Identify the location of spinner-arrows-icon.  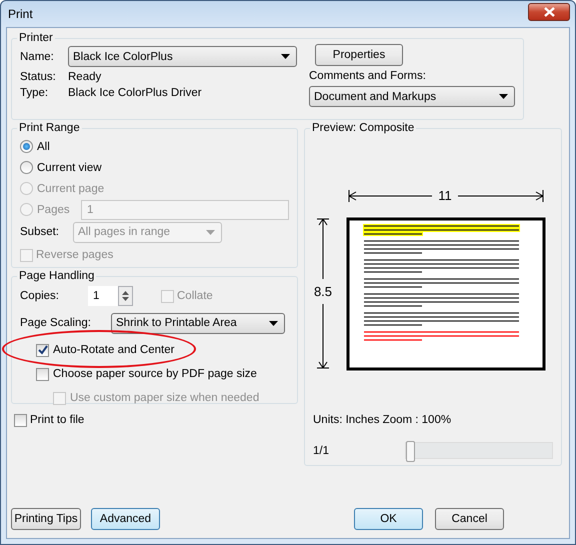
(125, 296).